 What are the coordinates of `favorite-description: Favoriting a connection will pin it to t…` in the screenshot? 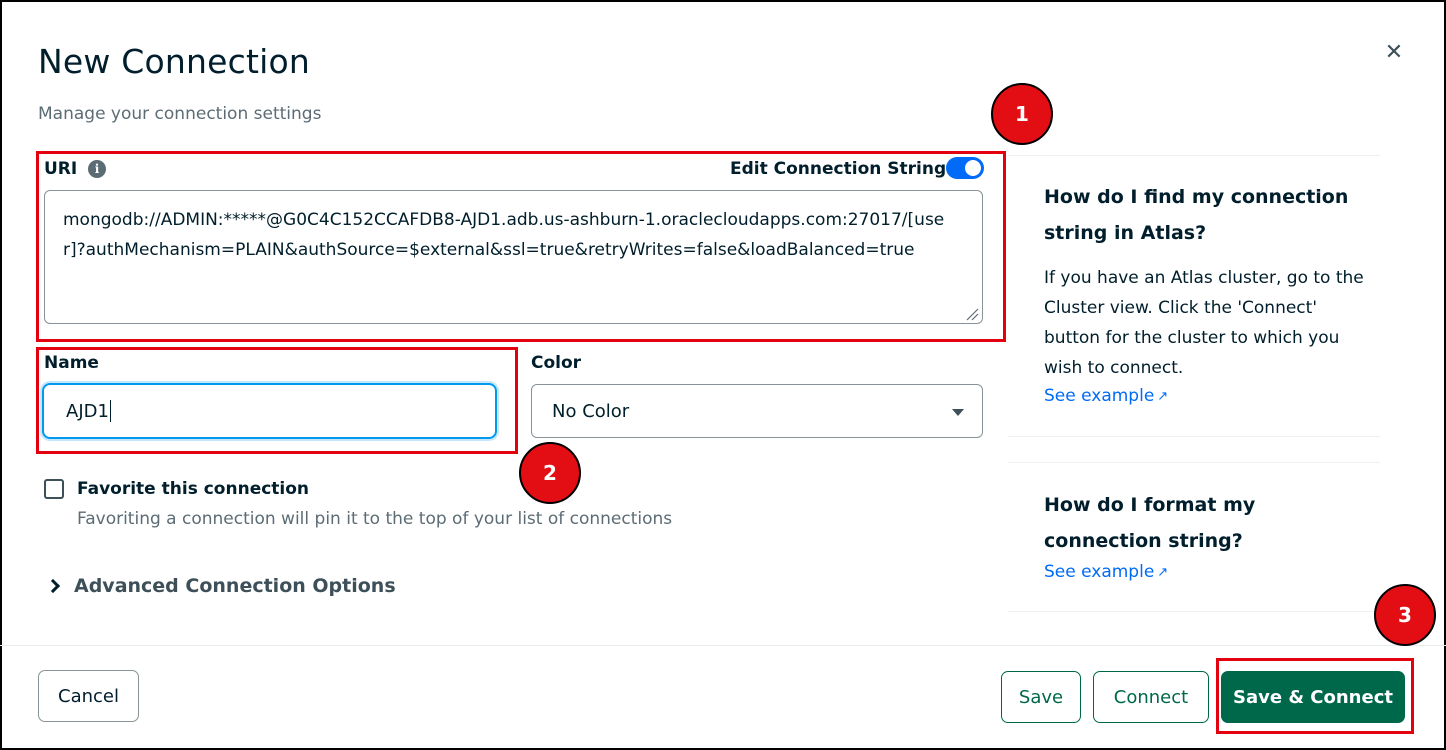 It's located at (375, 519).